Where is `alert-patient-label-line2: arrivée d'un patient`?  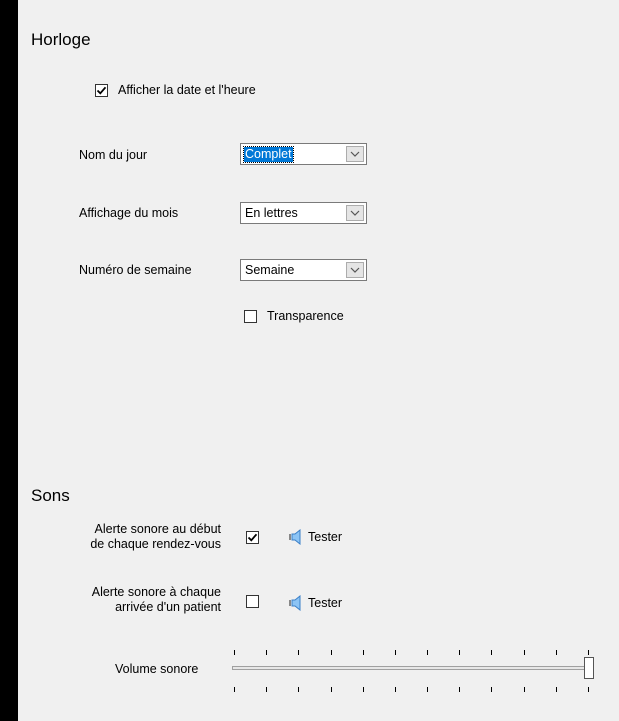 alert-patient-label-line2: arrivée d'un patient is located at coordinates (168, 607).